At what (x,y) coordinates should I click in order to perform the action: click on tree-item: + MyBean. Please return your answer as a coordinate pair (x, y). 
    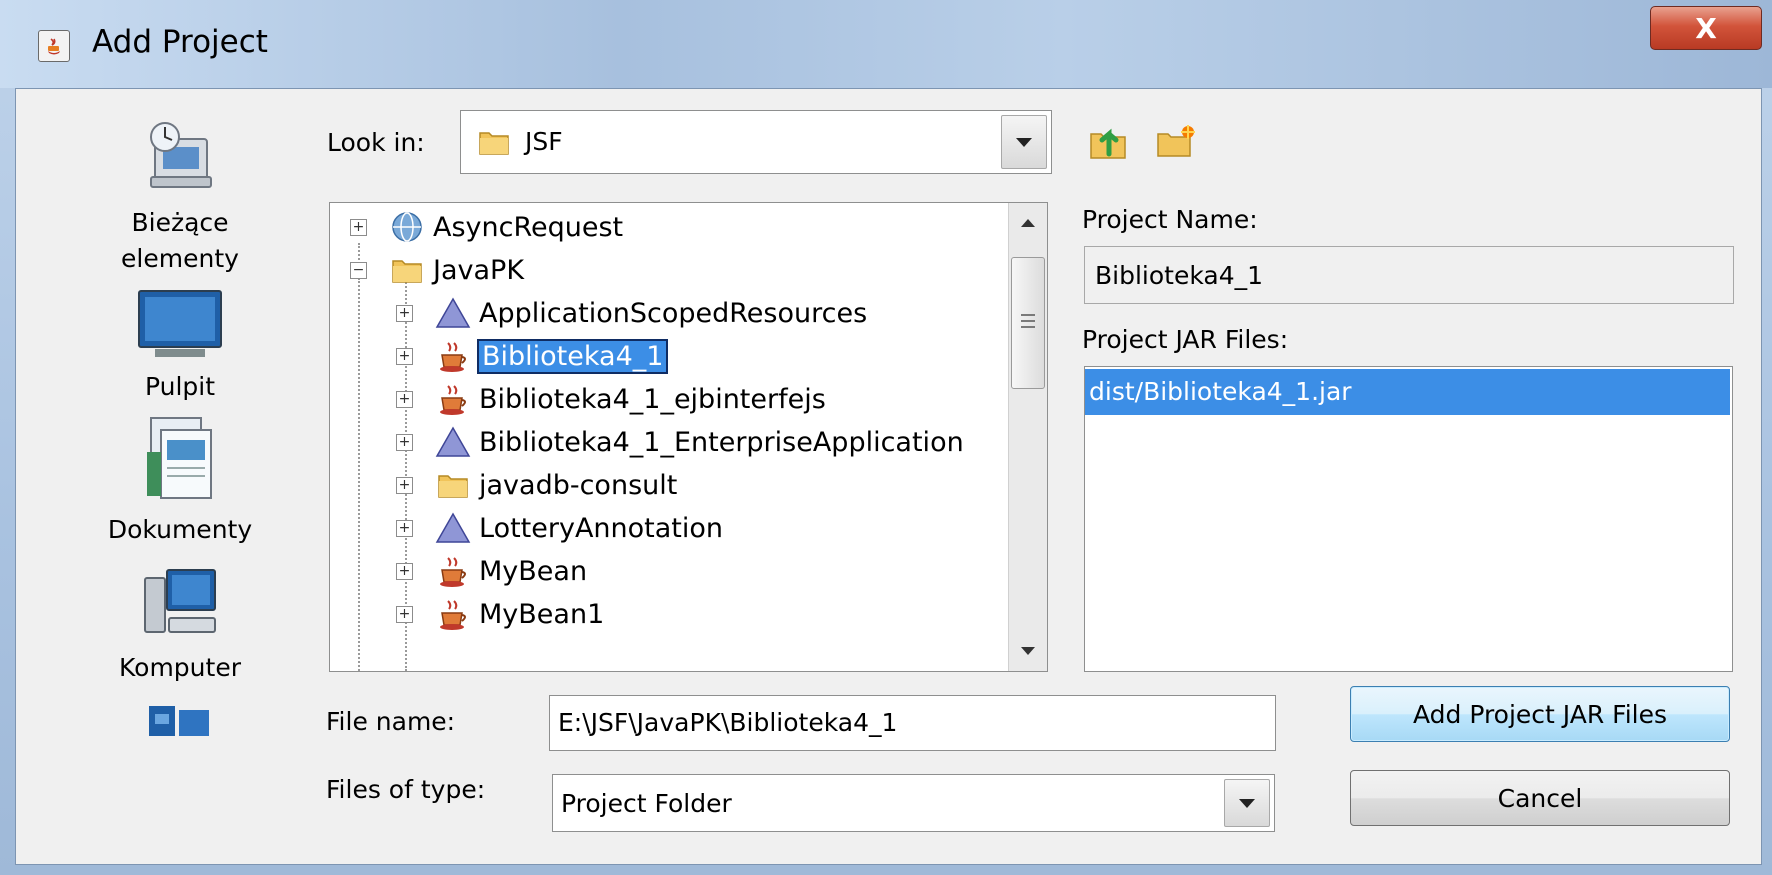
    Looking at the image, I should click on (491, 571).